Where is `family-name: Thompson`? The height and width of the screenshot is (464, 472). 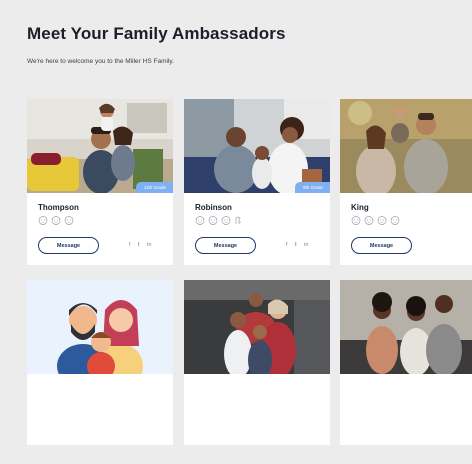
family-name: Thompson is located at coordinates (58, 207).